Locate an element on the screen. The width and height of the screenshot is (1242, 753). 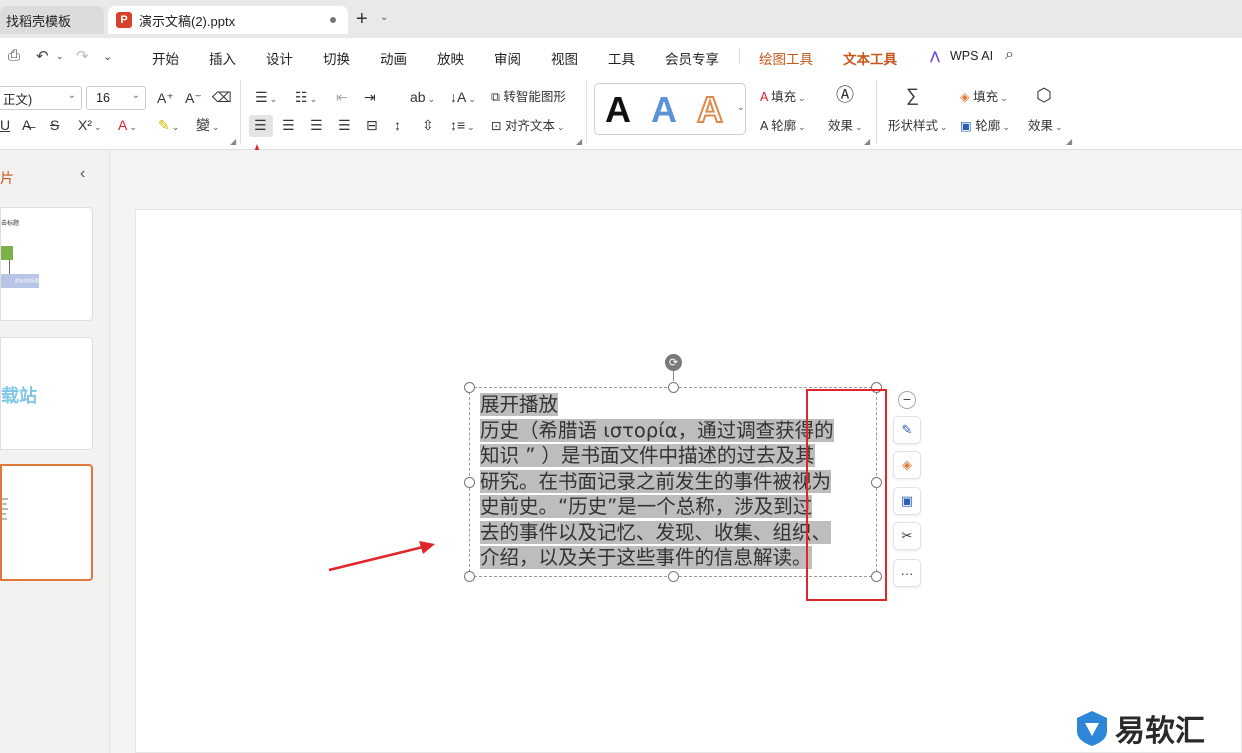
menu-wps-ai: WPS AI is located at coordinates (971, 56).